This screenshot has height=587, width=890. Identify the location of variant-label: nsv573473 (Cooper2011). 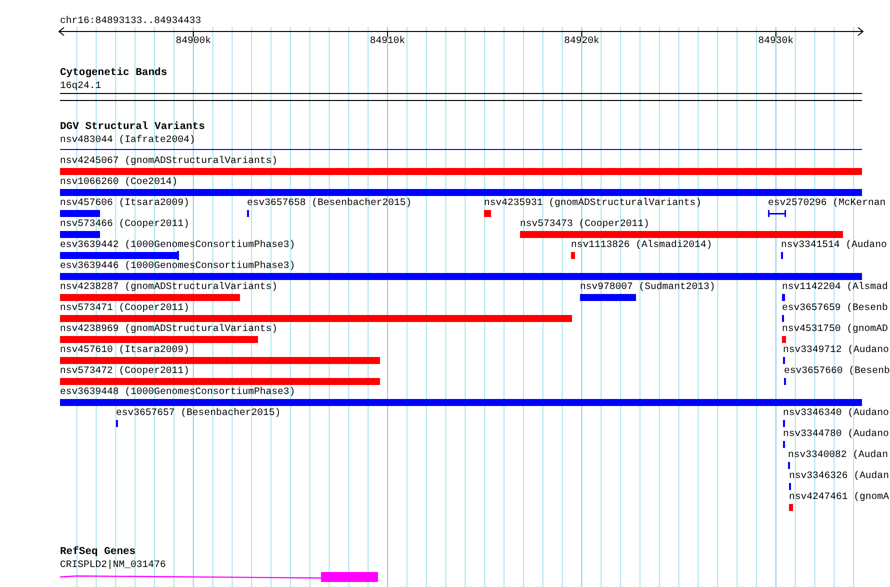
(585, 224).